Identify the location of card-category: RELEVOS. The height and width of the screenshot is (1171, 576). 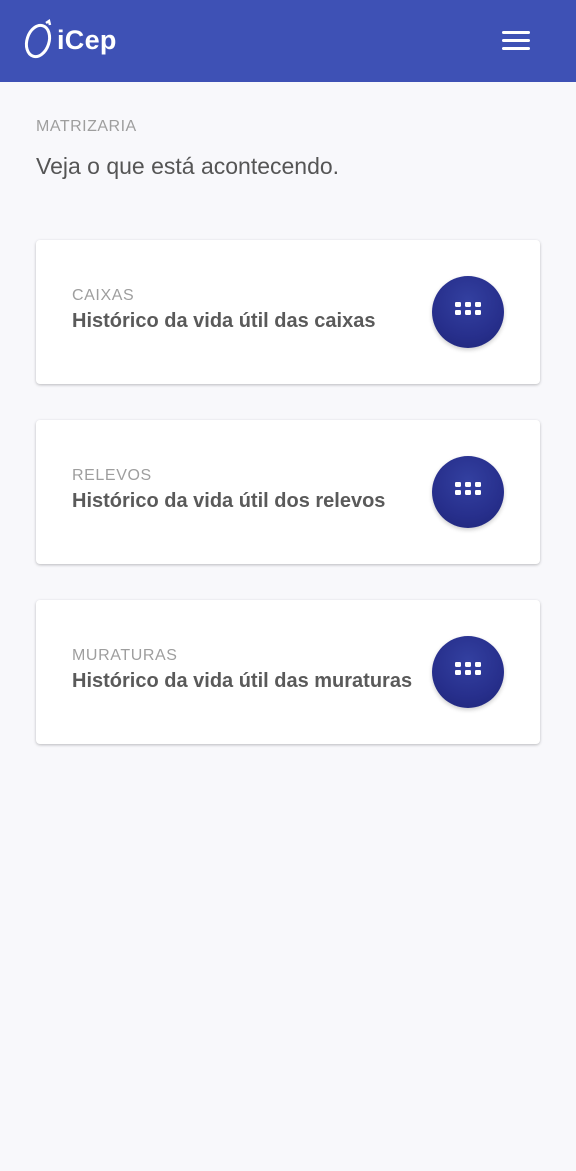
(112, 475).